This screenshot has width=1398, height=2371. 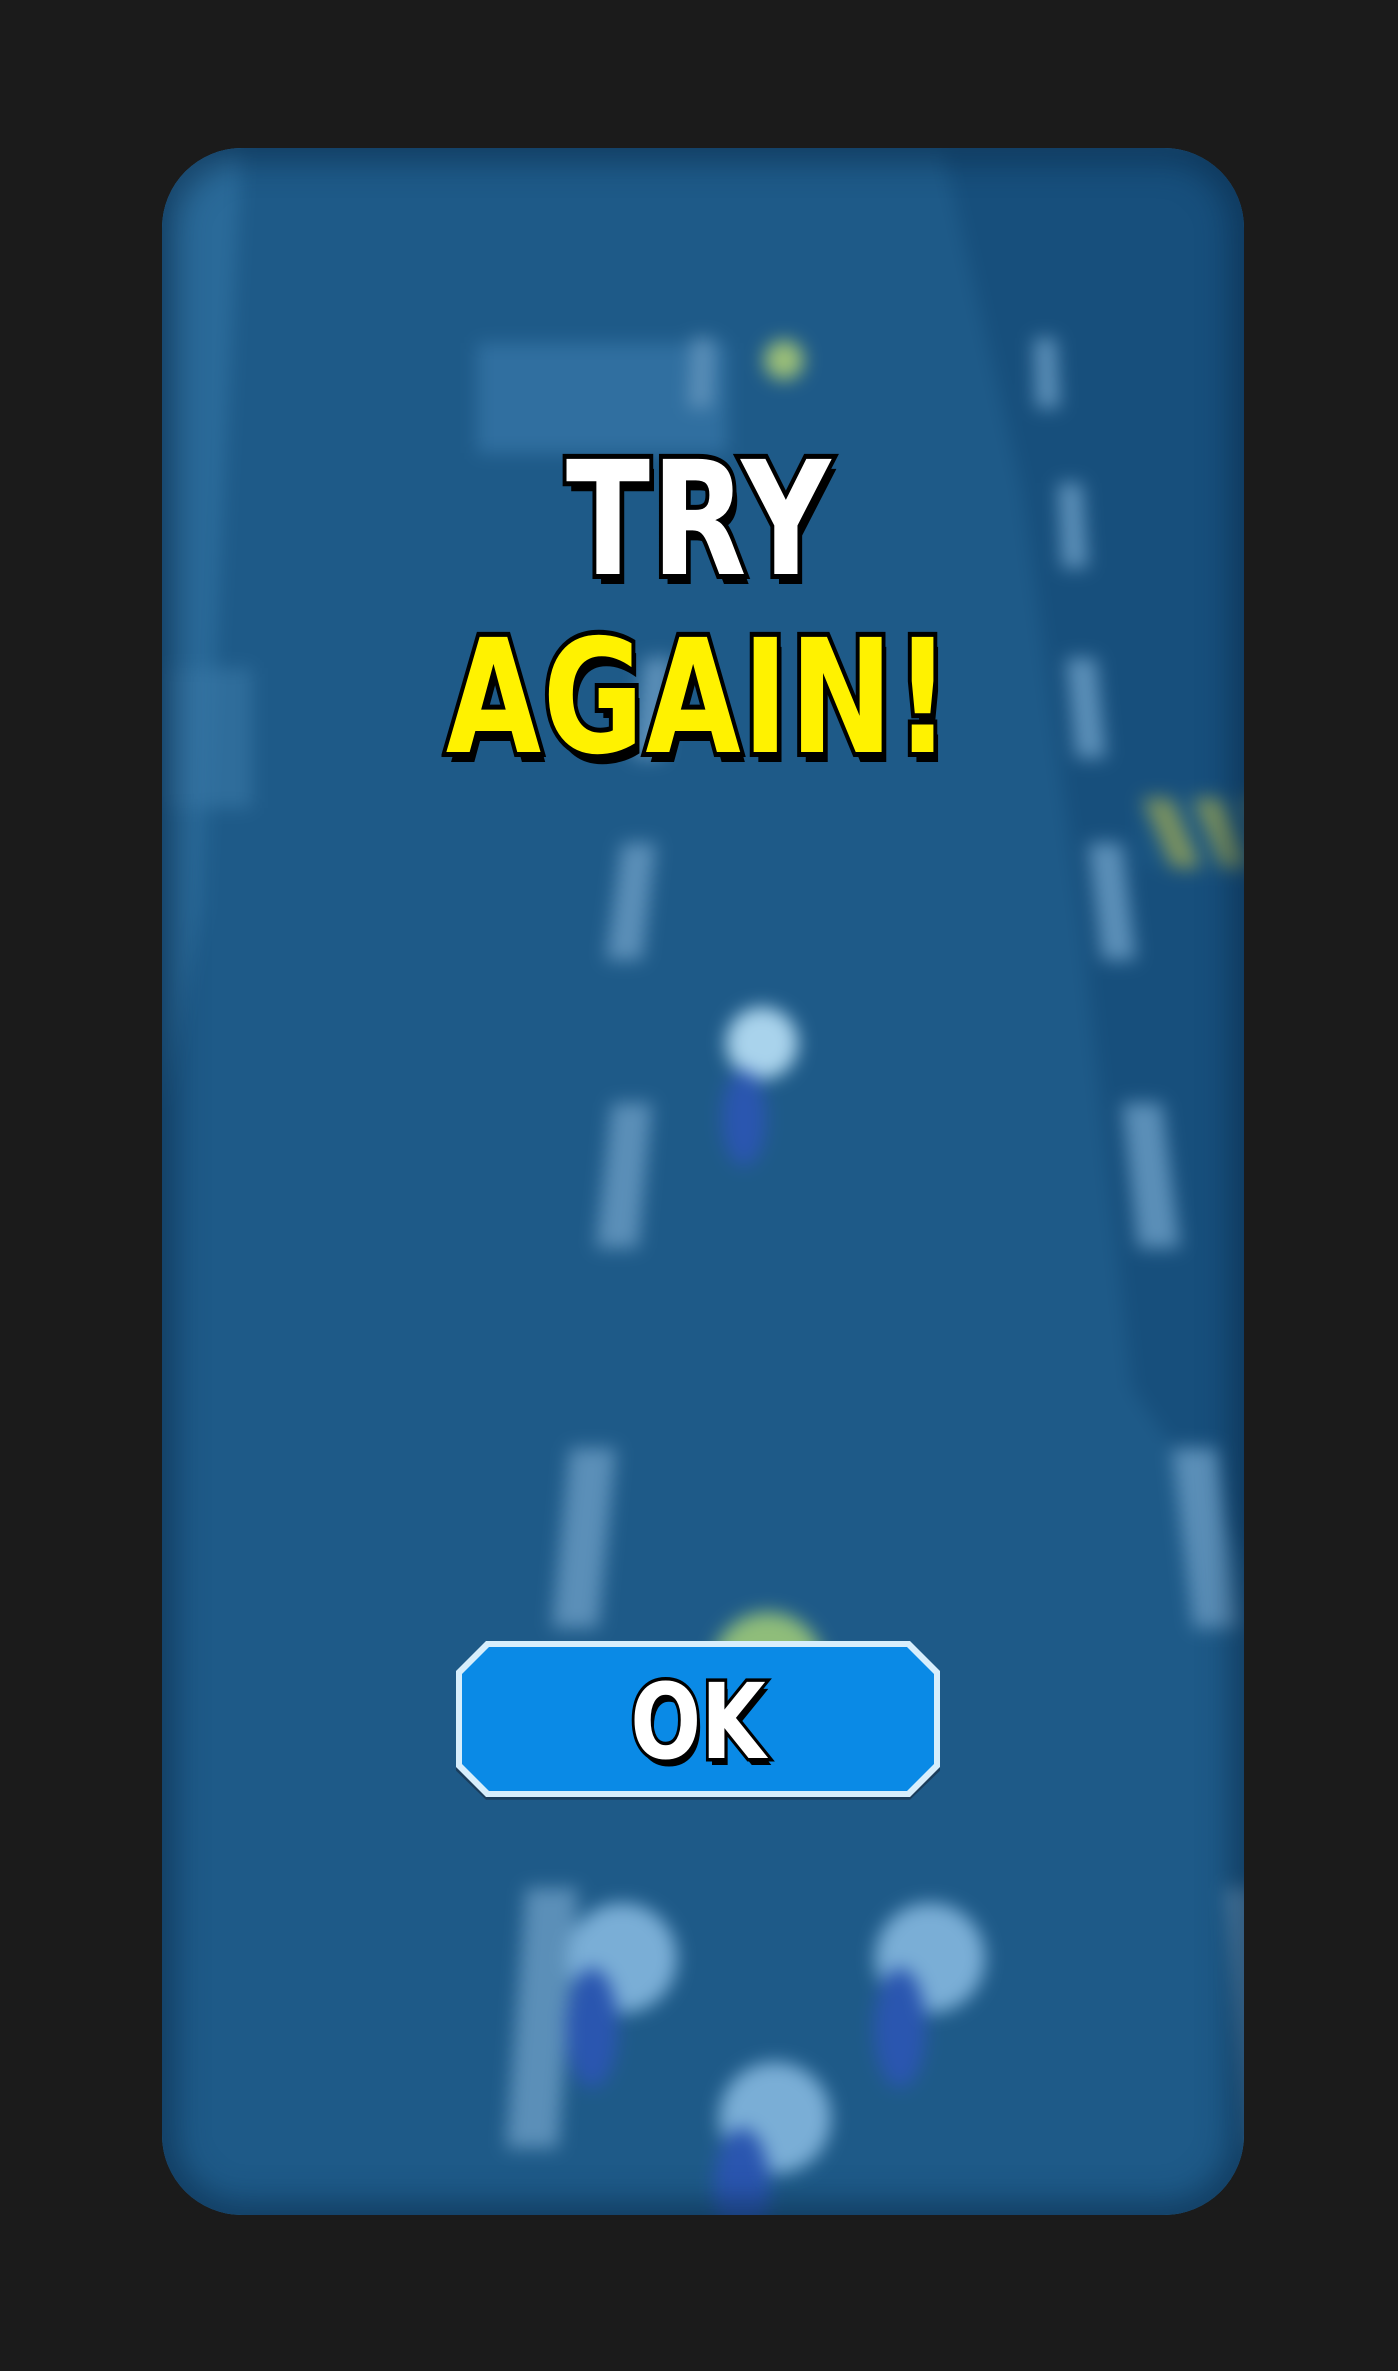 I want to click on ok-button: OK, so click(x=698, y=1722).